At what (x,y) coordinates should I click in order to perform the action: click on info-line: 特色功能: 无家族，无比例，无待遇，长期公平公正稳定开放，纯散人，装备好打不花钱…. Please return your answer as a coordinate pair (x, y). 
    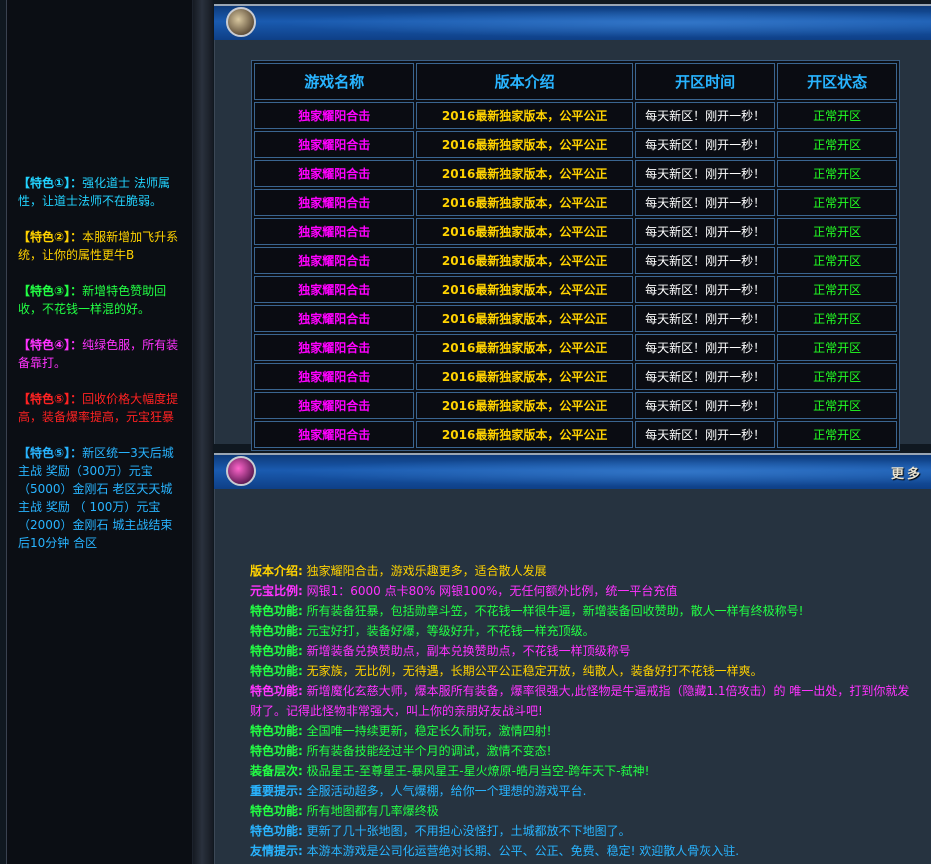
    Looking at the image, I should click on (585, 671).